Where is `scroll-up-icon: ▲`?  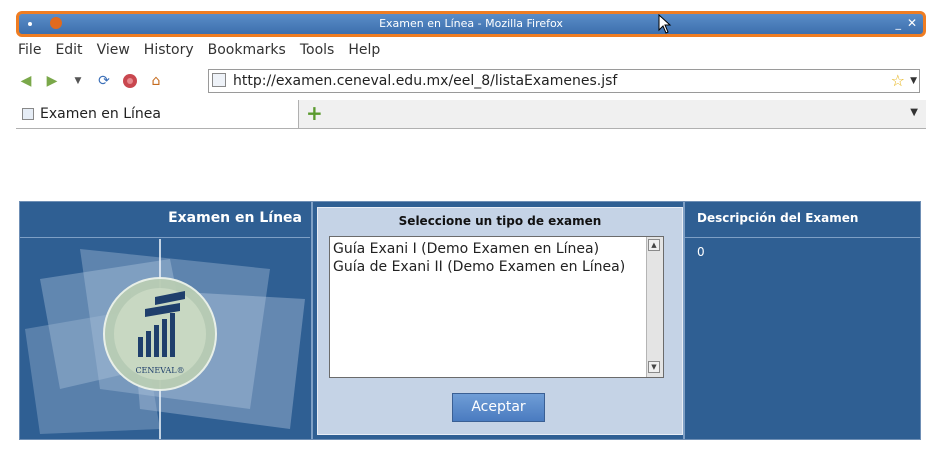
scroll-up-icon: ▲ is located at coordinates (654, 245).